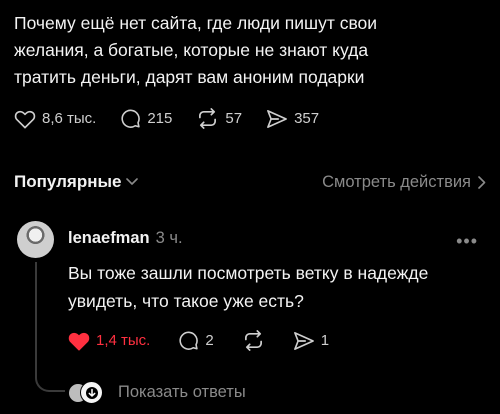  I want to click on see-actions-label: Смотреть действия, so click(396, 181).